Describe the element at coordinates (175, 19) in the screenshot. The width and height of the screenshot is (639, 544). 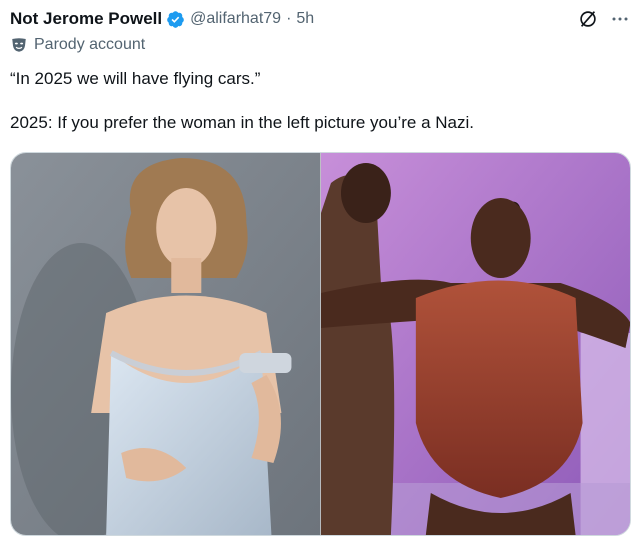
I see `verified-badge-icon` at that location.